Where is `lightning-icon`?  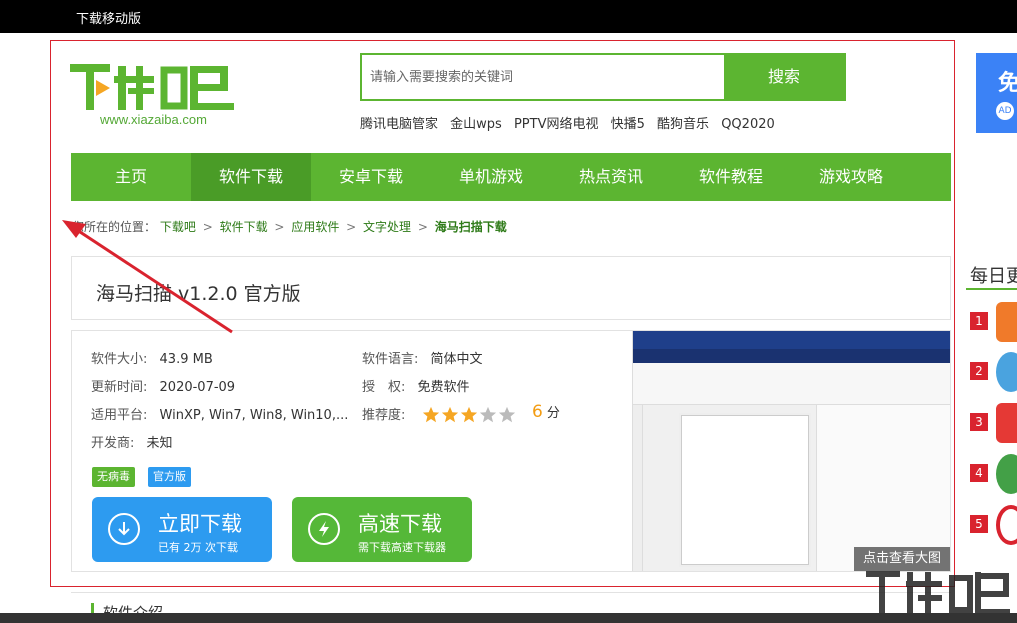 lightning-icon is located at coordinates (324, 529).